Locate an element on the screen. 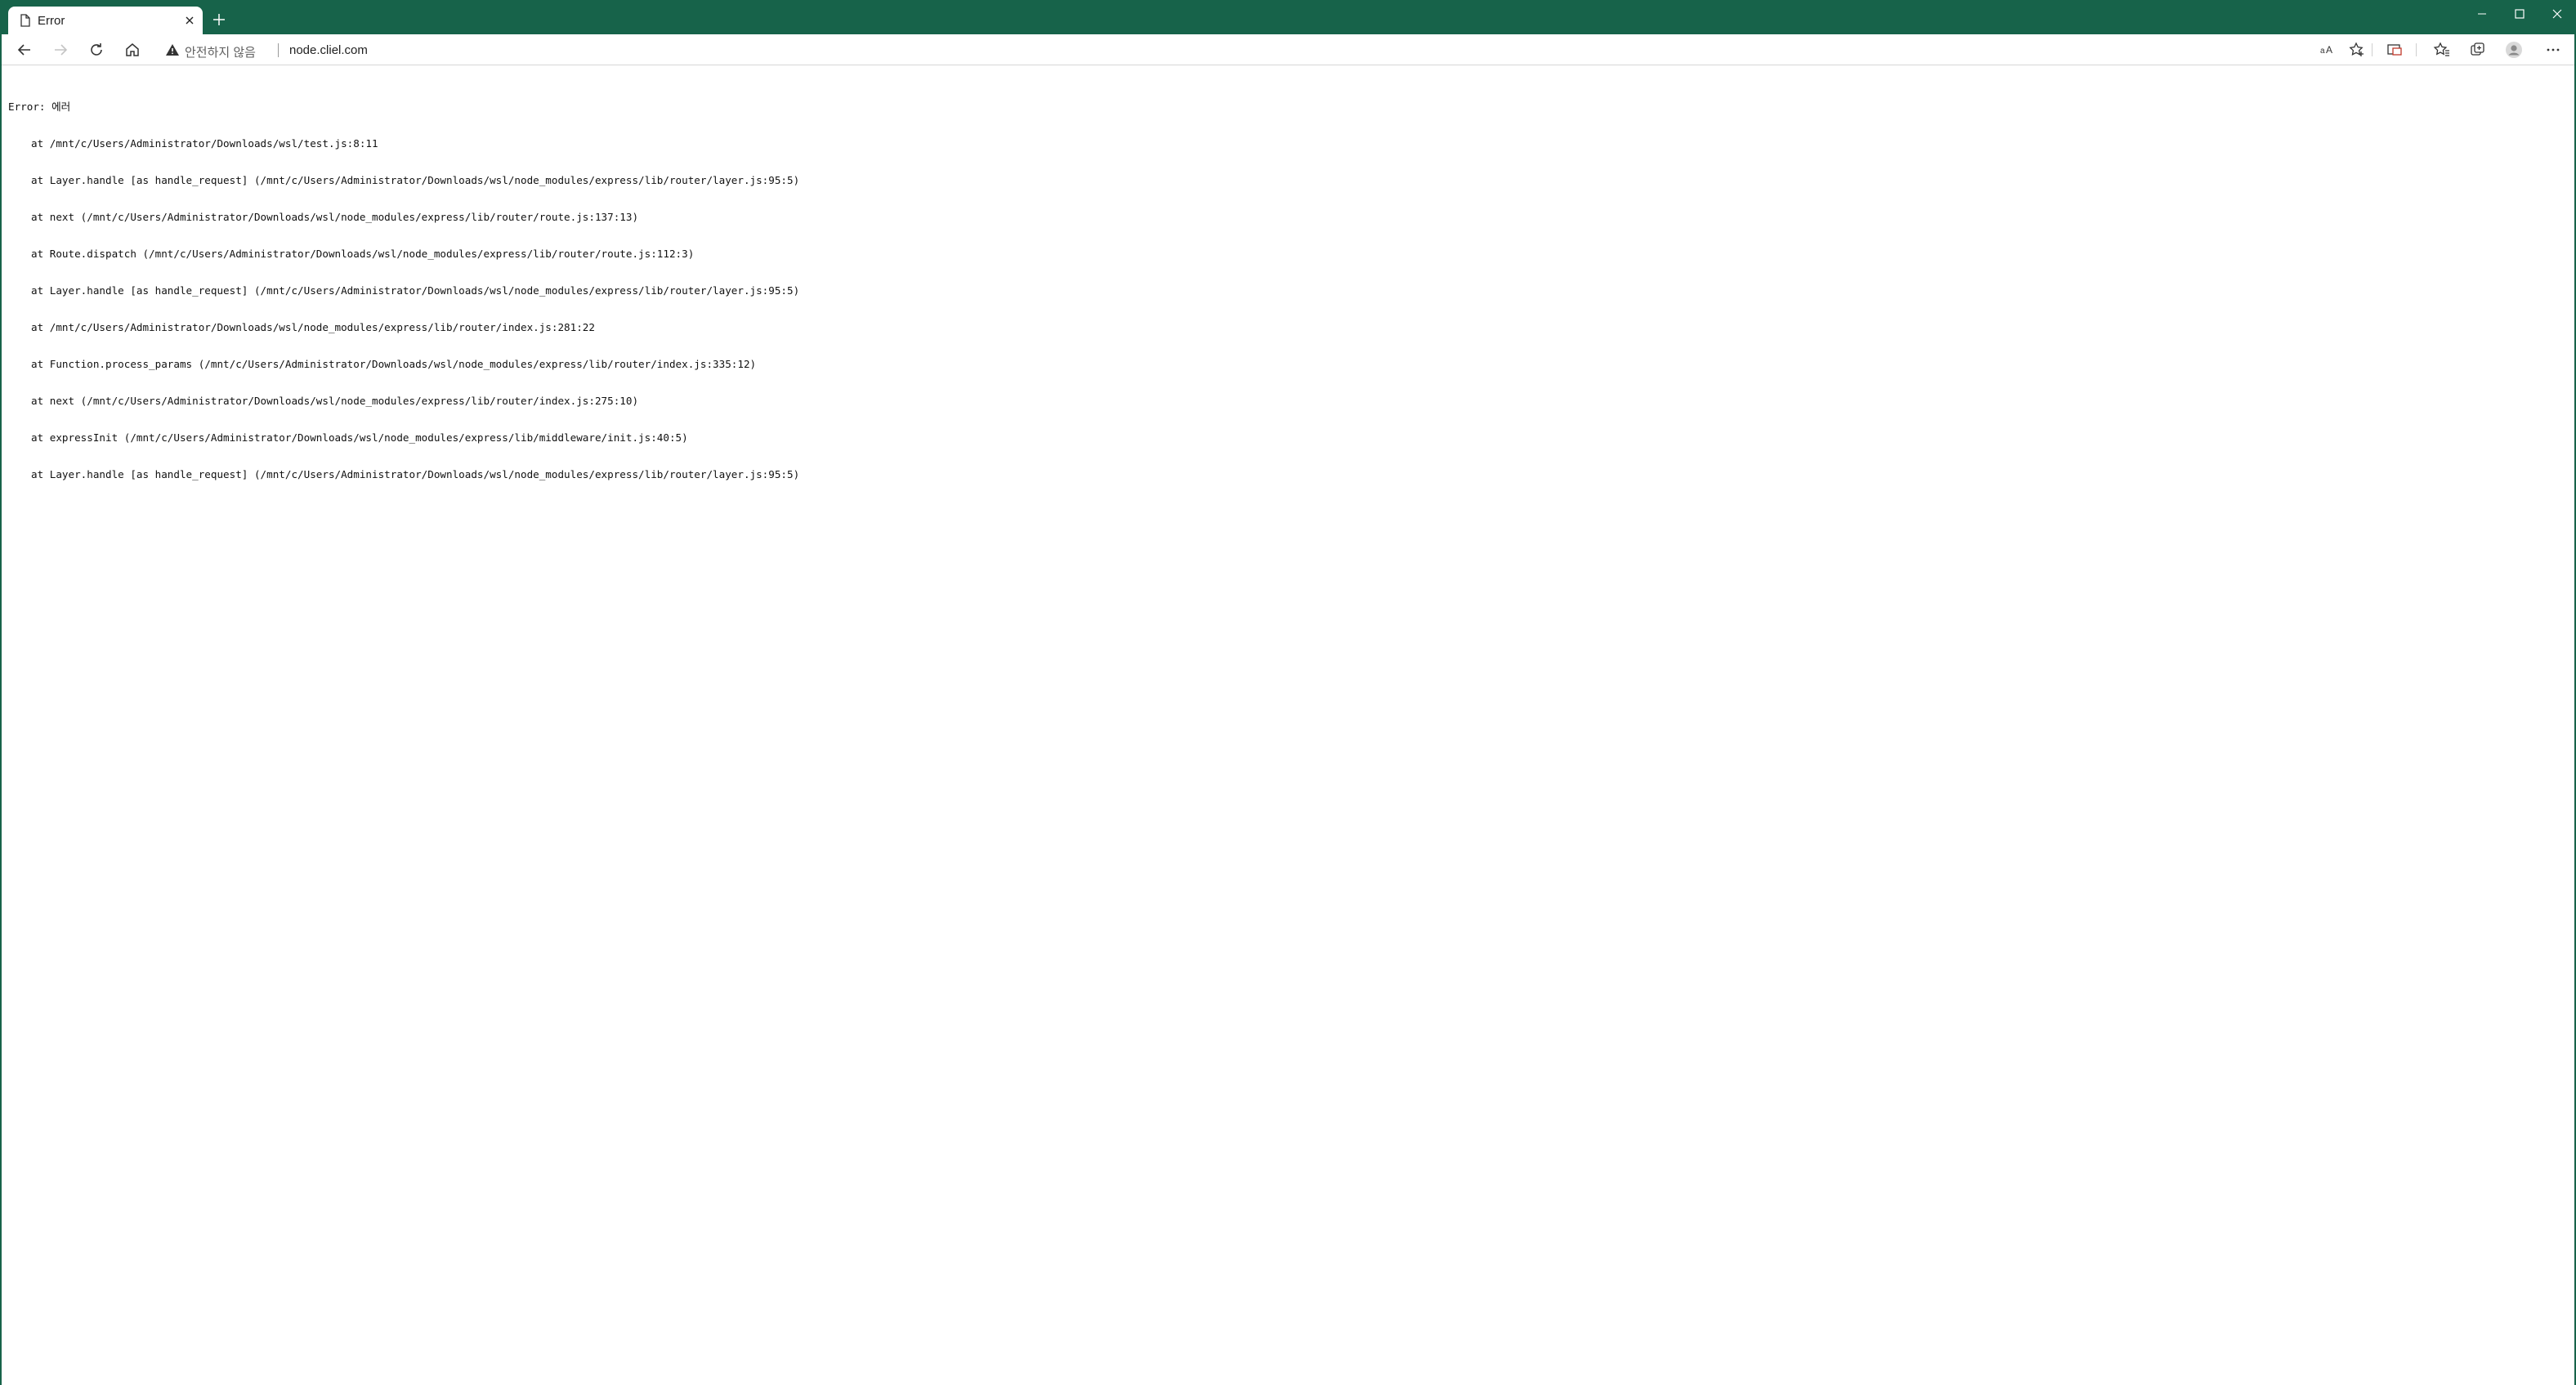 Image resolution: width=2576 pixels, height=1385 pixels. warning-icon is located at coordinates (172, 49).